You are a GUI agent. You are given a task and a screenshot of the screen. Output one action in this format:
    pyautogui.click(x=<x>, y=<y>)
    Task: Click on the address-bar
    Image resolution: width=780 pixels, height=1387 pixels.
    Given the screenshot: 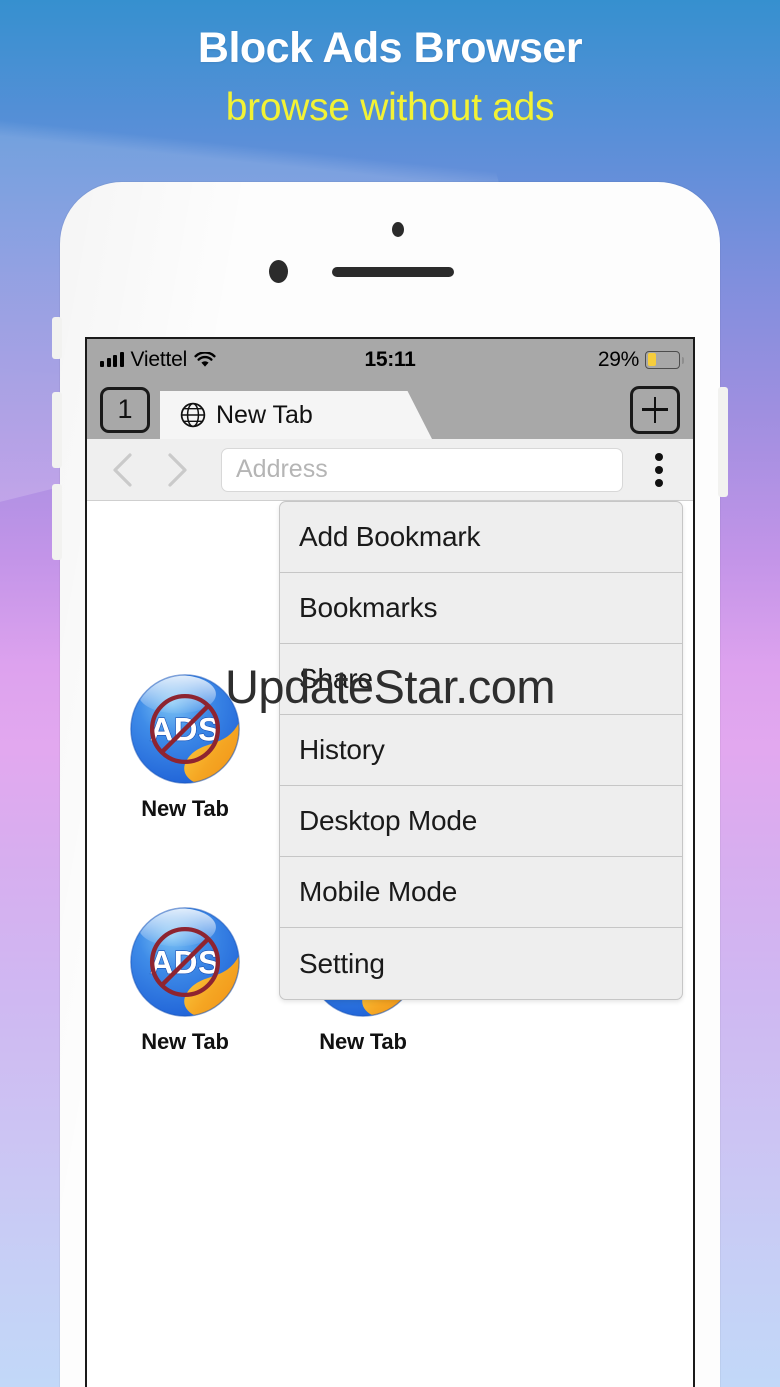 What is the action you would take?
    pyautogui.click(x=422, y=469)
    